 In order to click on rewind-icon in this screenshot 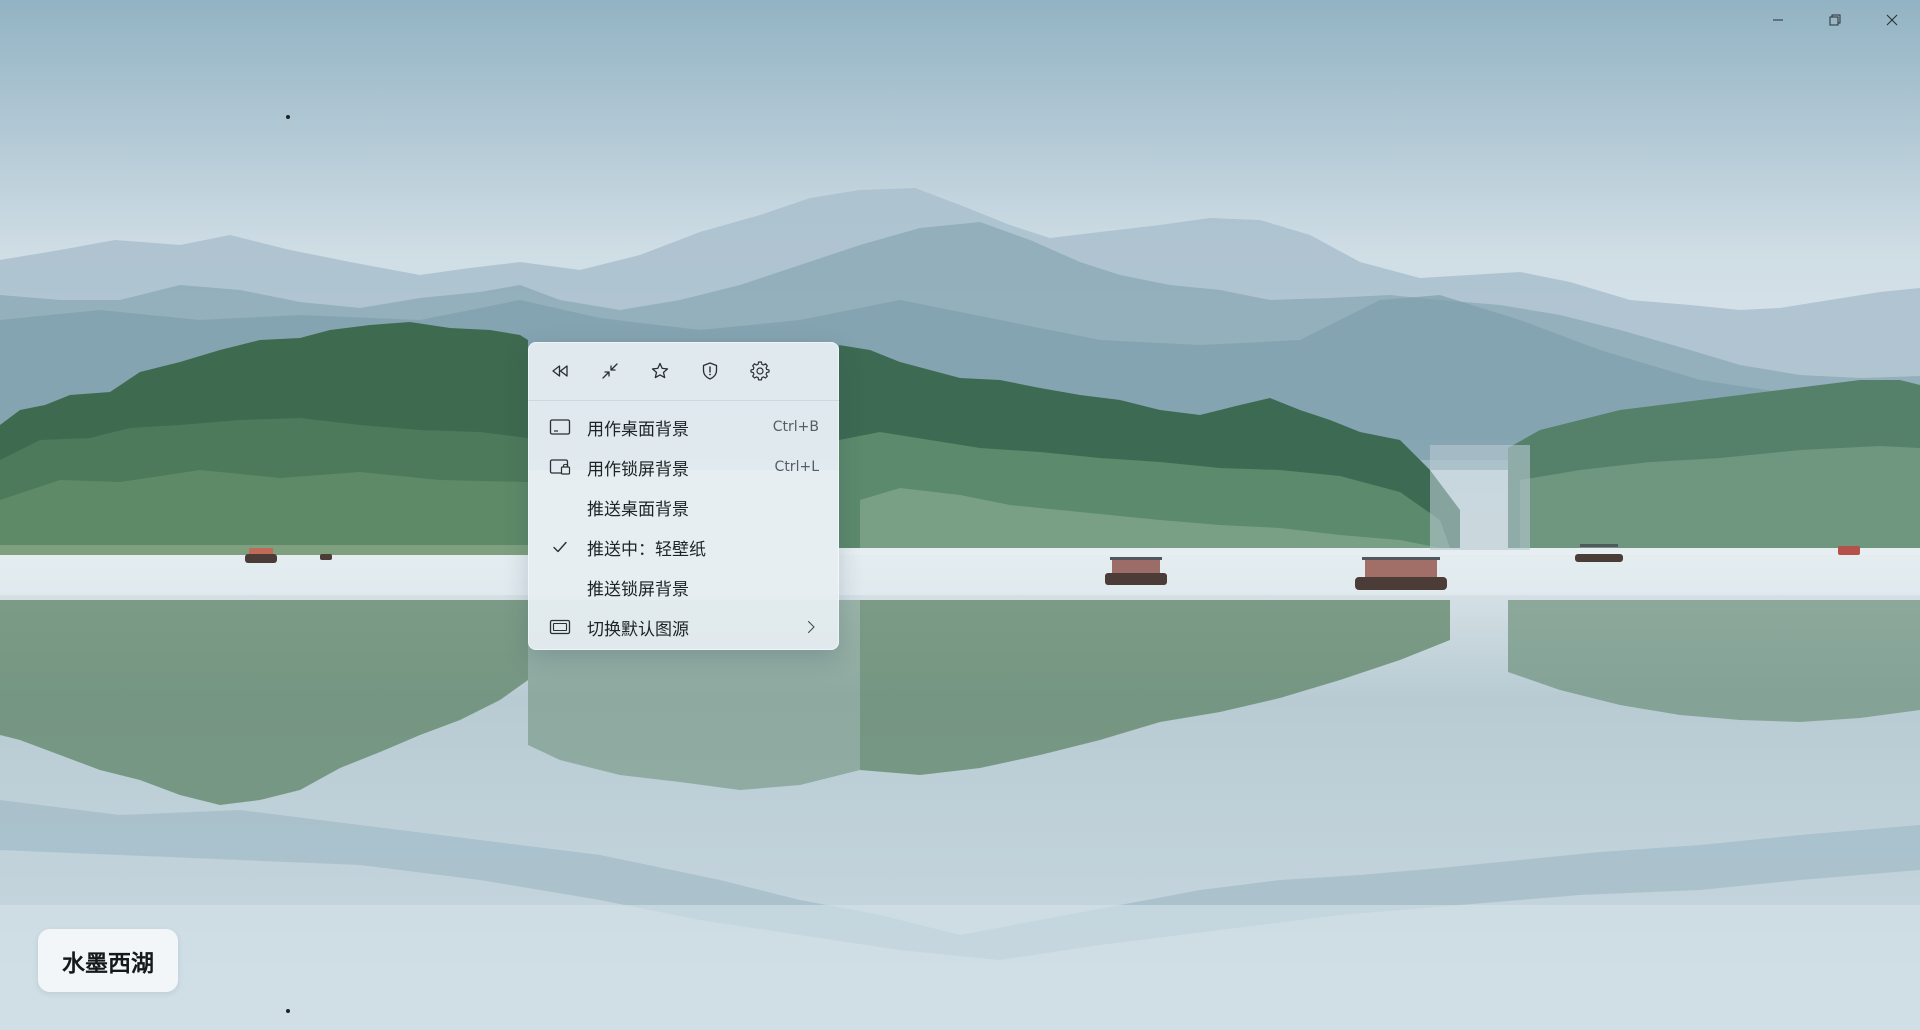, I will do `click(560, 371)`.